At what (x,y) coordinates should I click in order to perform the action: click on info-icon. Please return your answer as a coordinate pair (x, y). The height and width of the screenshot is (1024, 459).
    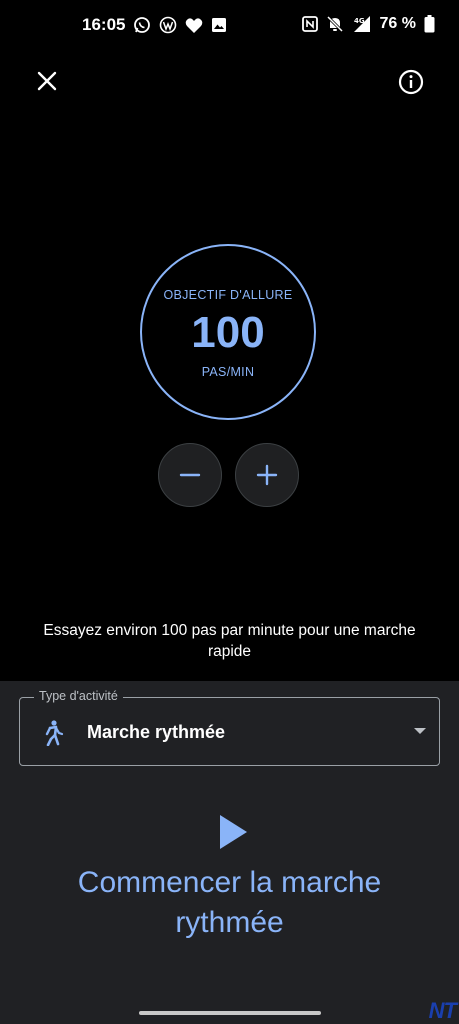
    Looking at the image, I should click on (411, 82).